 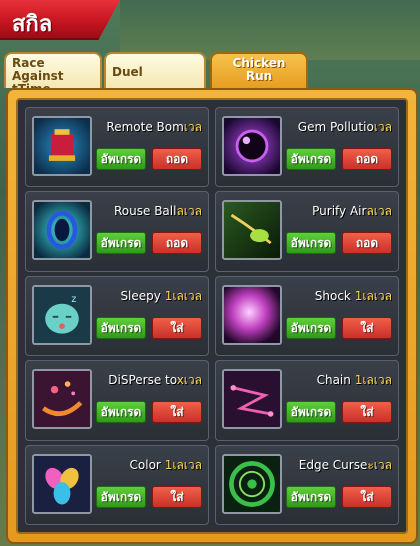 What do you see at coordinates (158, 211) in the screenshot?
I see `skill-name: Rouse Ballลเวล` at bounding box center [158, 211].